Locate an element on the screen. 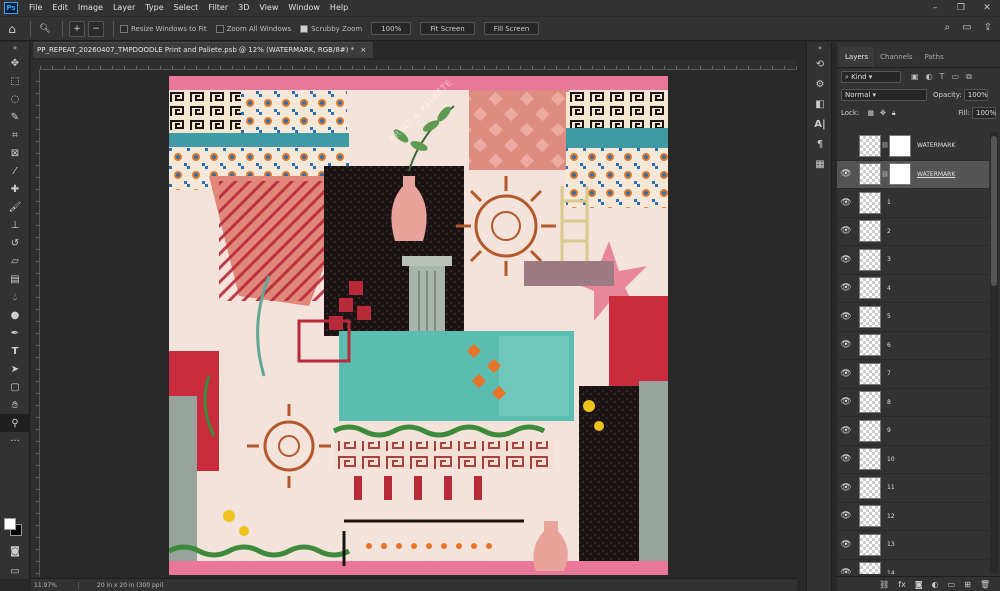 This screenshot has height=591, width=1000. layer-row: 👁︎ 7 is located at coordinates (913, 374).